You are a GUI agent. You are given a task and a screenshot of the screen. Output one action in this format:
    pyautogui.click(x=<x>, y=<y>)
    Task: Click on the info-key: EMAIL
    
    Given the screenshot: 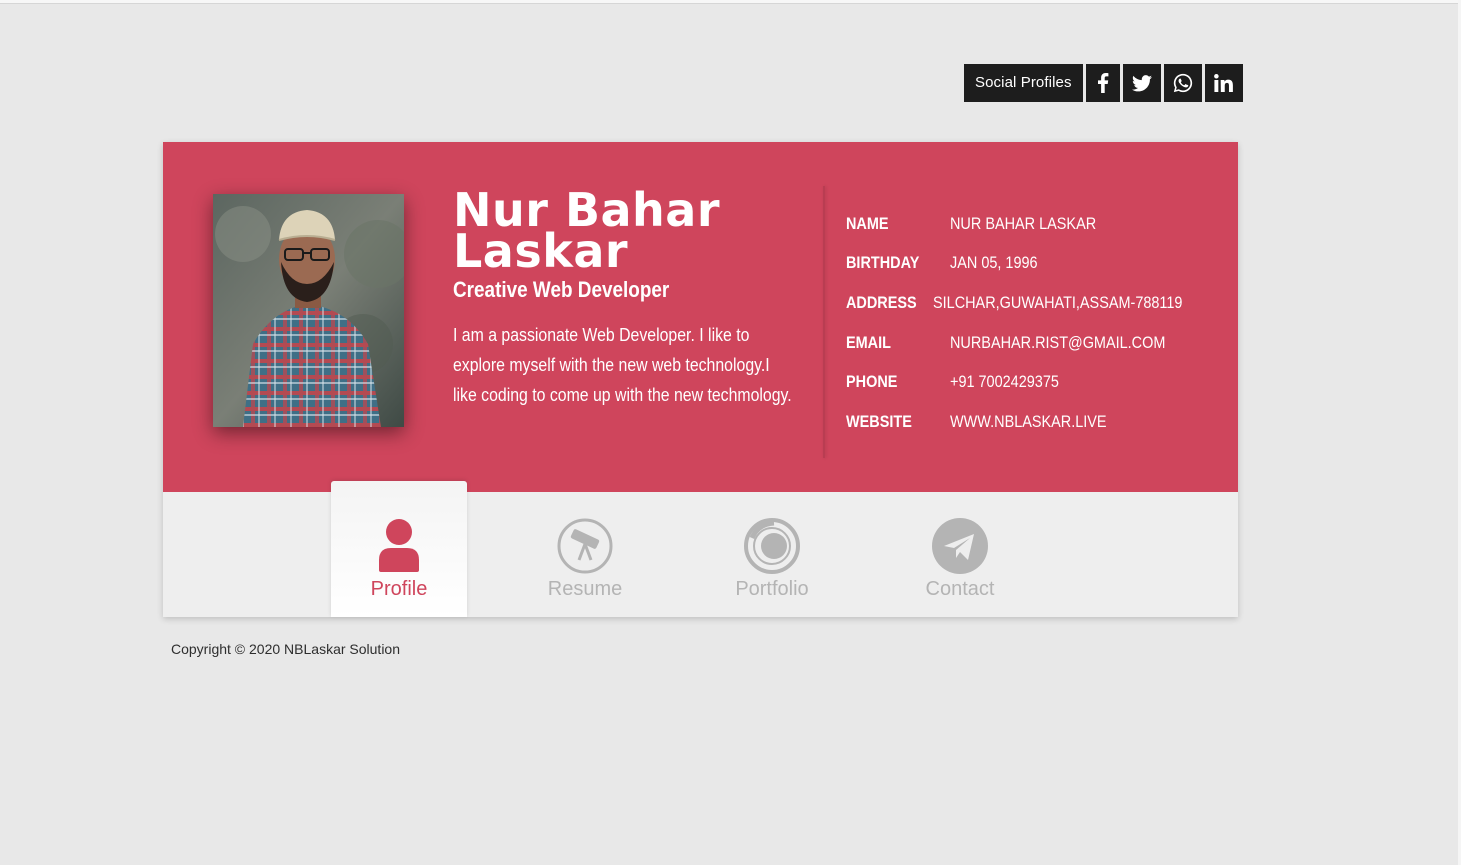 What is the action you would take?
    pyautogui.click(x=868, y=342)
    